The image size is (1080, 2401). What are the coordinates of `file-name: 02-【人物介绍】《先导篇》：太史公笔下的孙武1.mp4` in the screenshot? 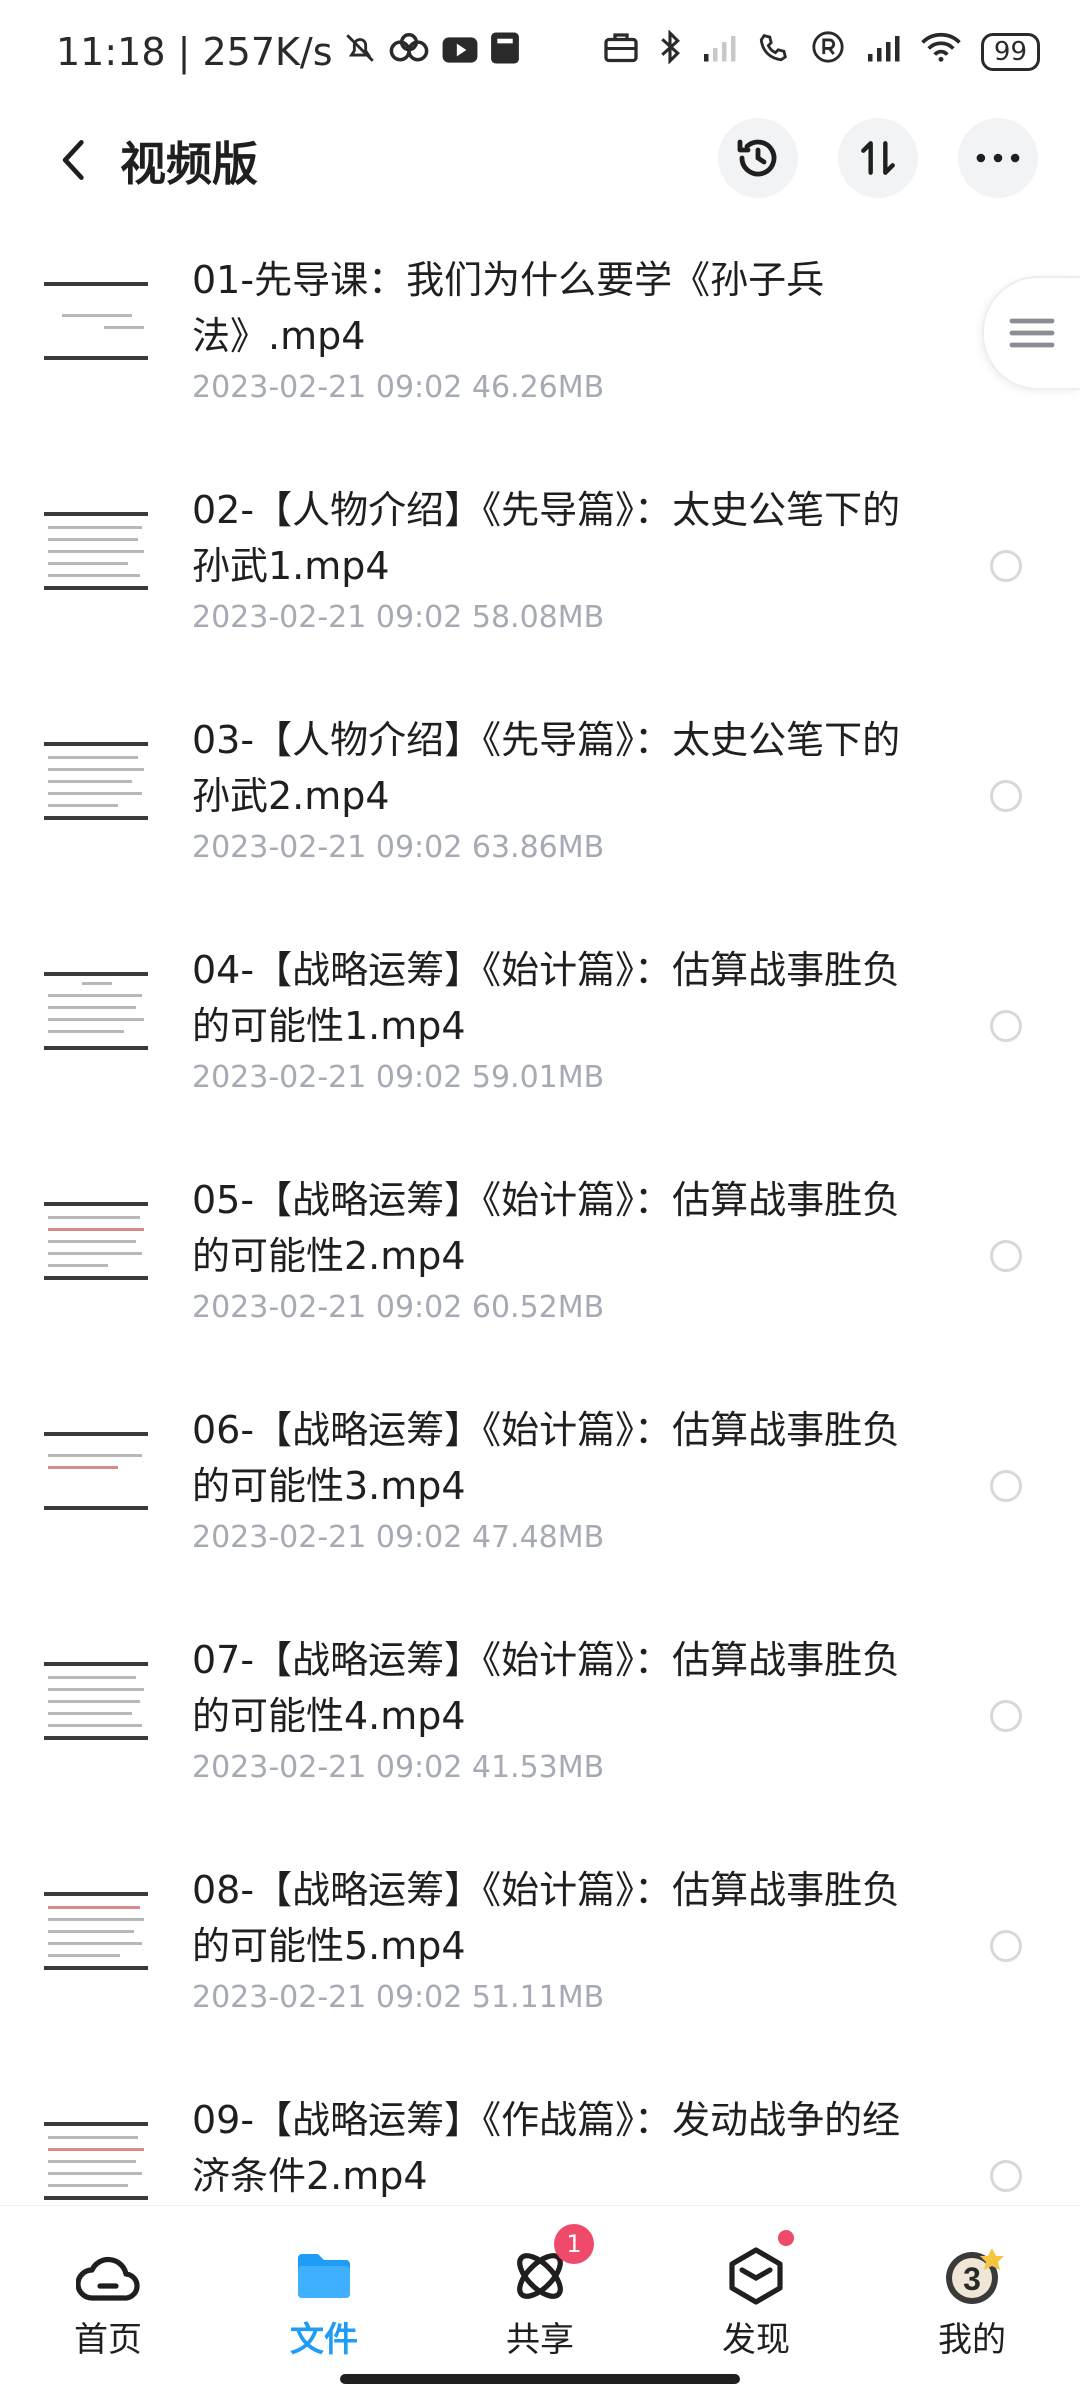 It's located at (546, 538).